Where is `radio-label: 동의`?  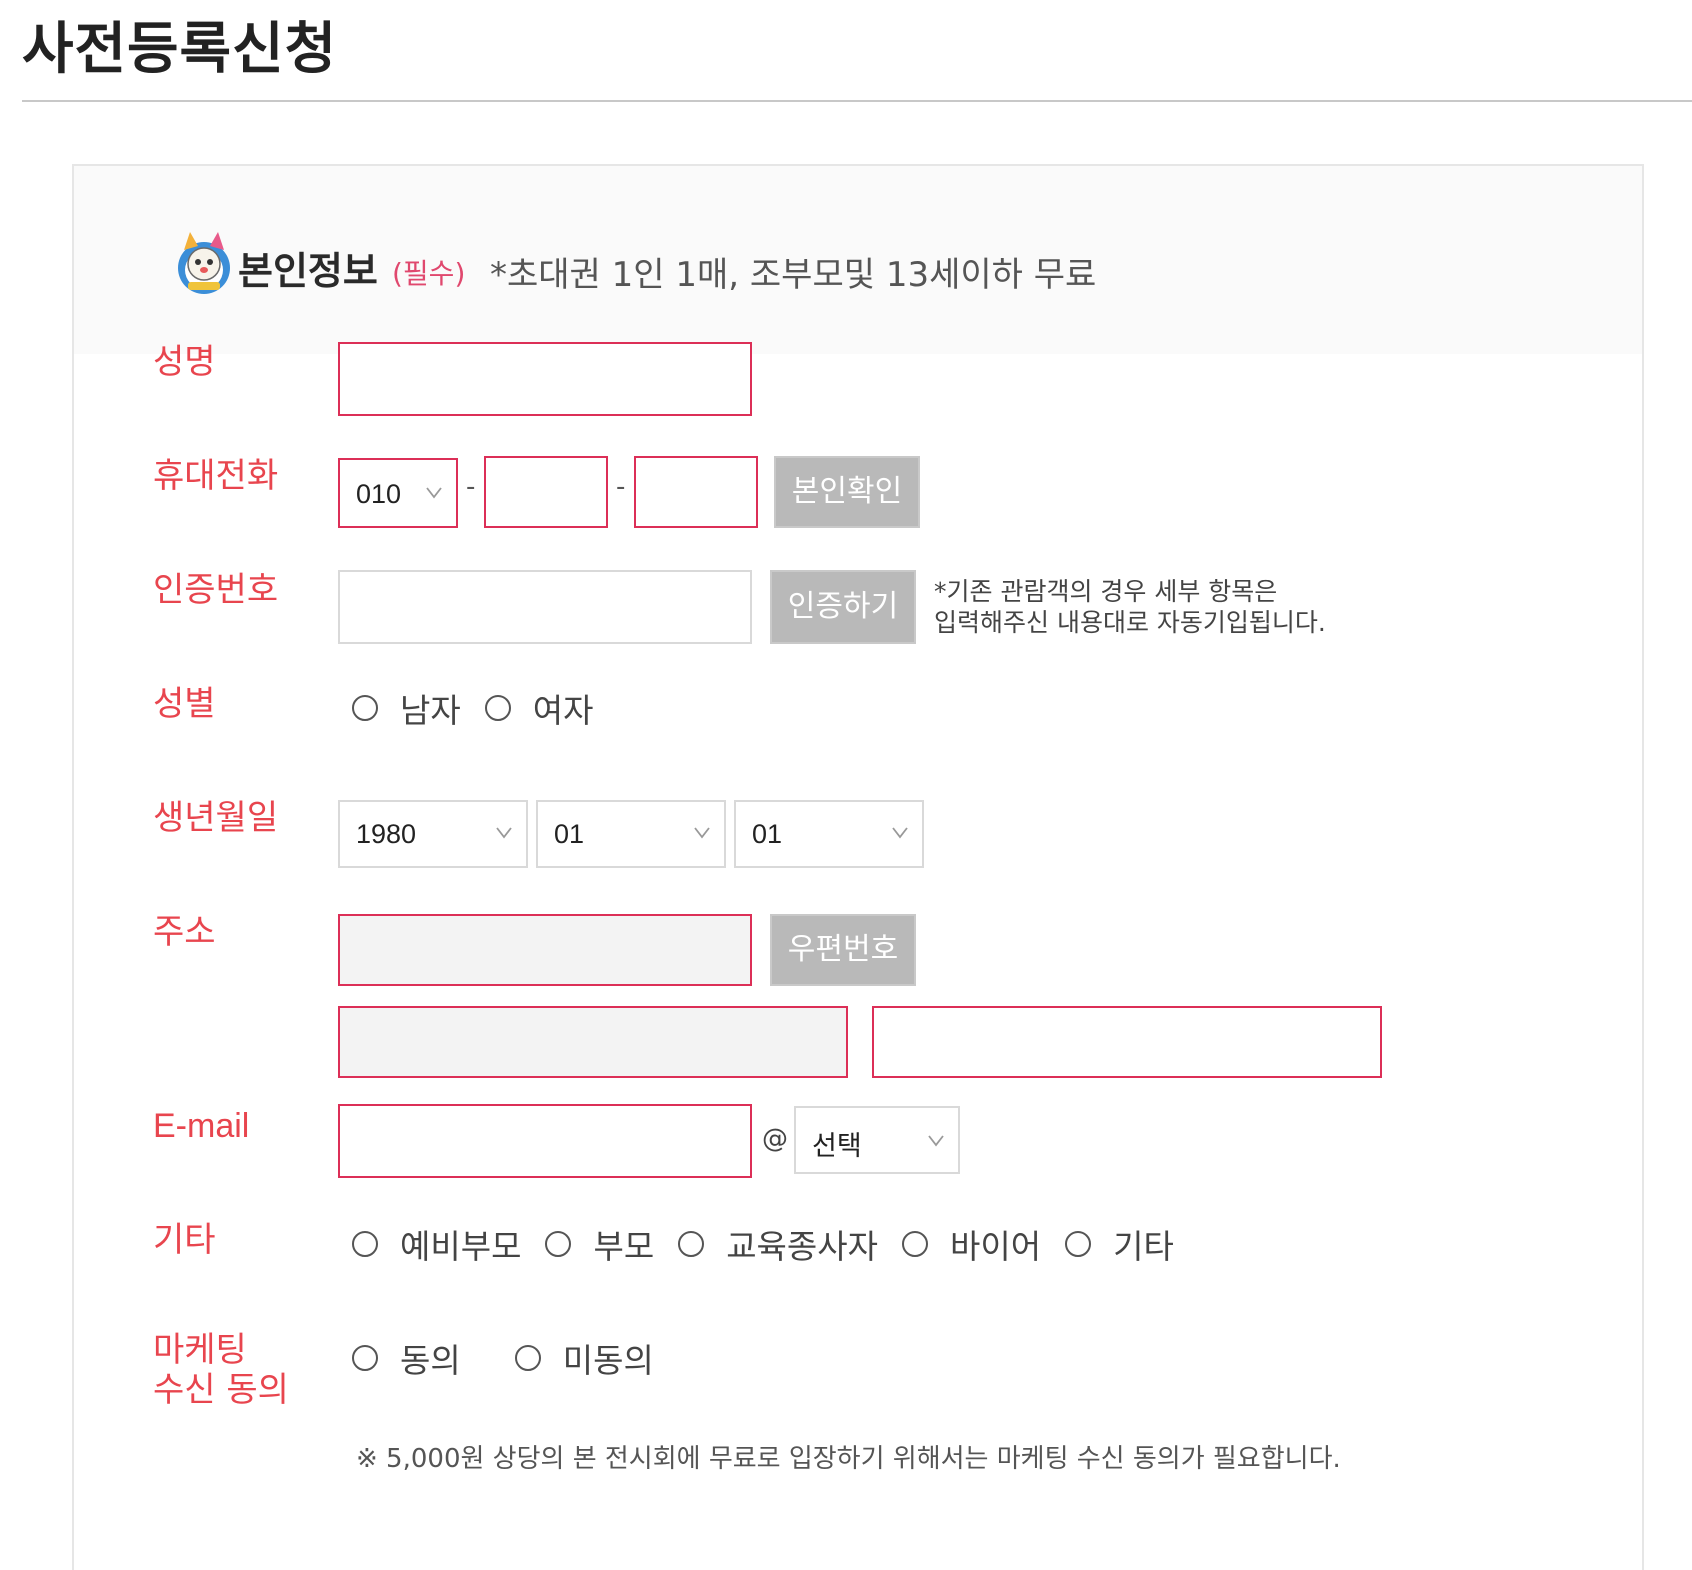
radio-label: 동의 is located at coordinates (430, 1360).